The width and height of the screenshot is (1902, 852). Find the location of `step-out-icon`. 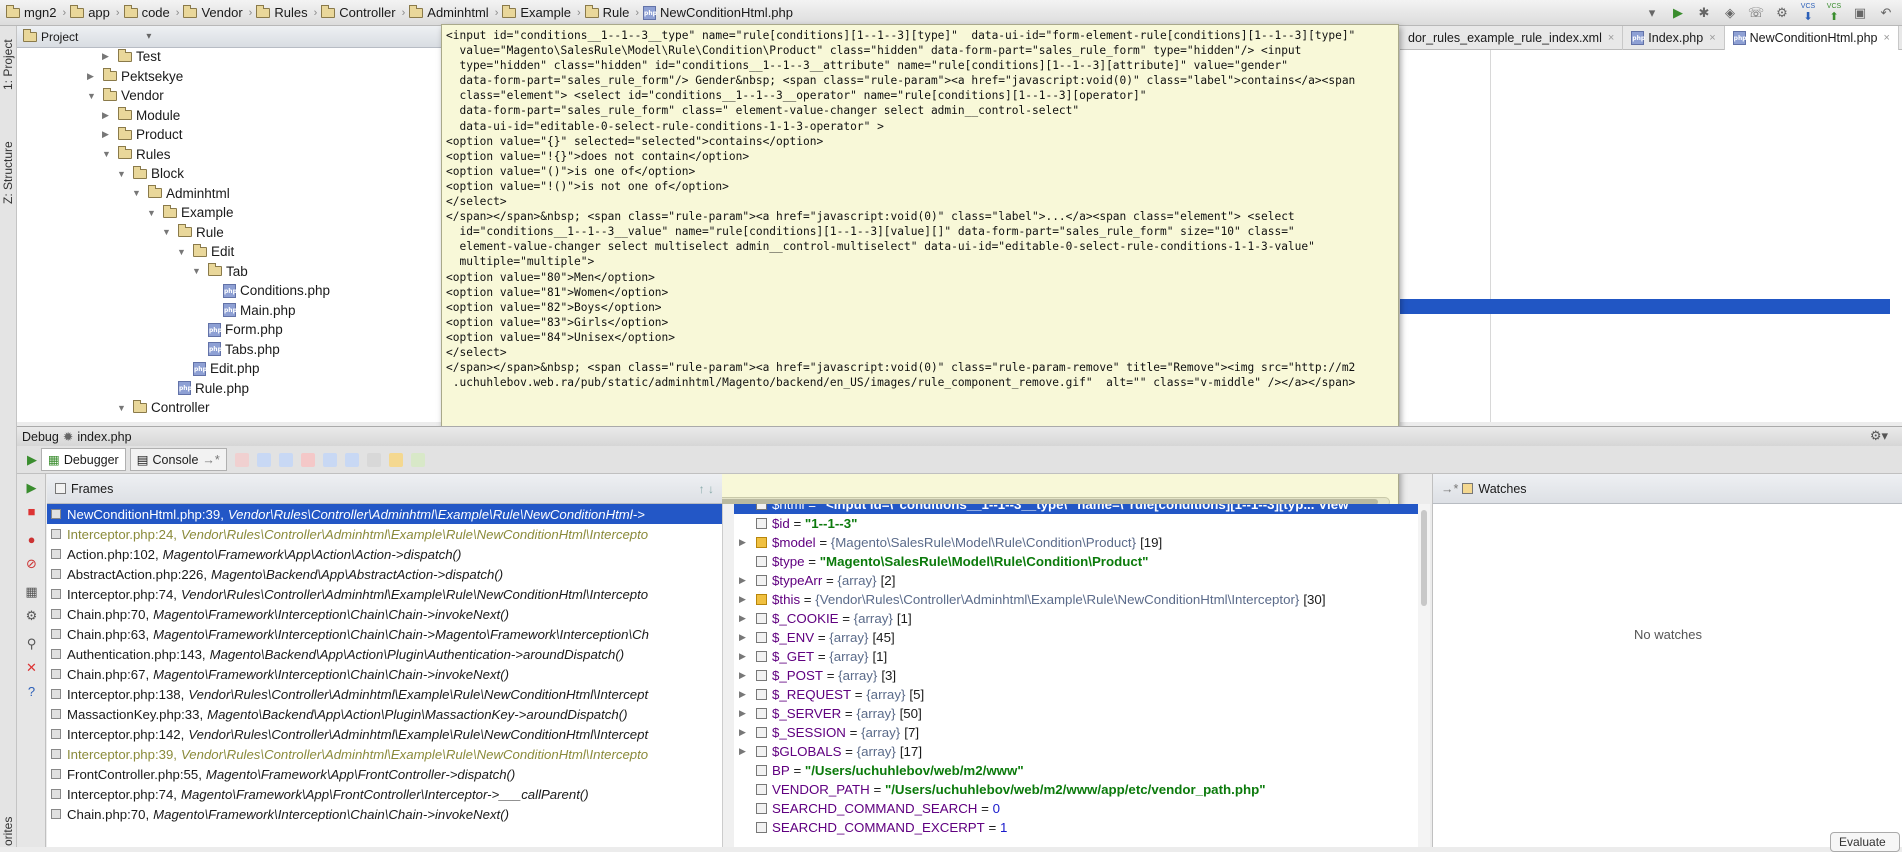

step-out-icon is located at coordinates (329, 459).